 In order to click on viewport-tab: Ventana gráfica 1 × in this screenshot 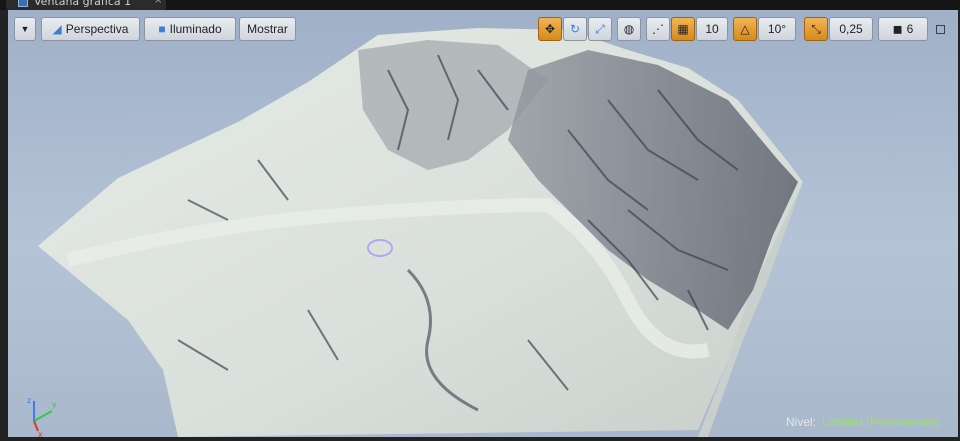, I will do `click(86, 5)`.